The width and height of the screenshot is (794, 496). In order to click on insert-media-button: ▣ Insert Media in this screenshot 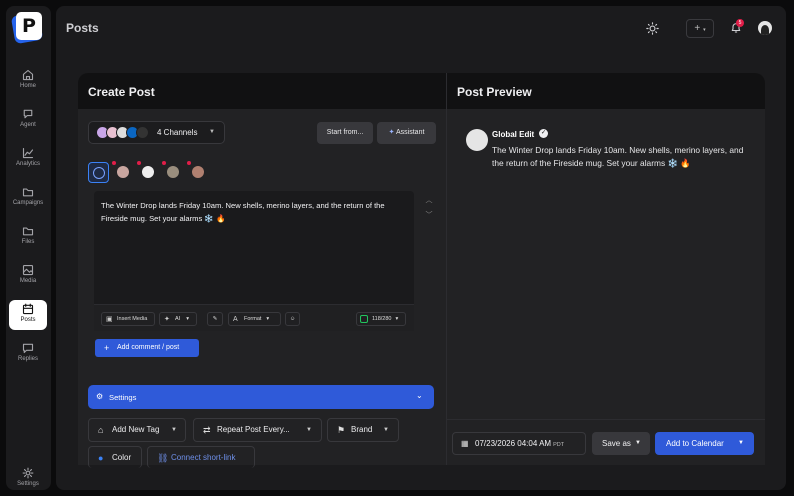, I will do `click(128, 319)`.